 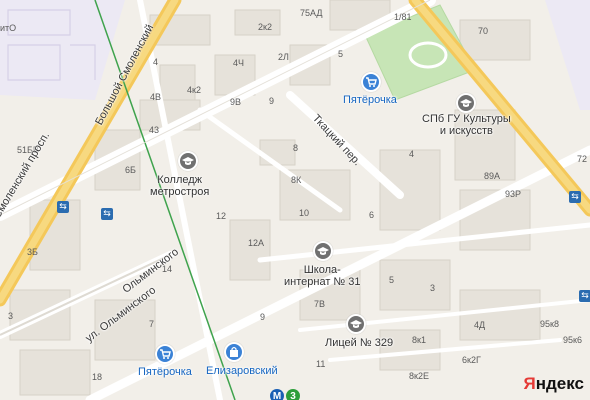 What do you see at coordinates (265, 27) in the screenshot?
I see `house-number: 2к2` at bounding box center [265, 27].